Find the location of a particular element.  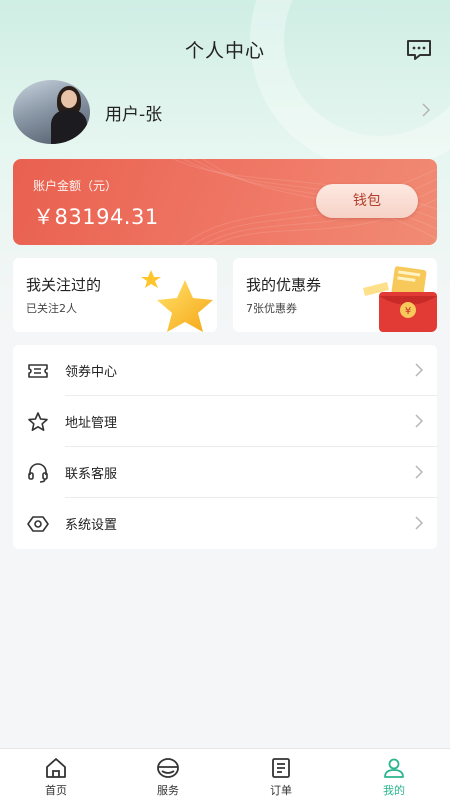

message-dots-icon is located at coordinates (419, 50).